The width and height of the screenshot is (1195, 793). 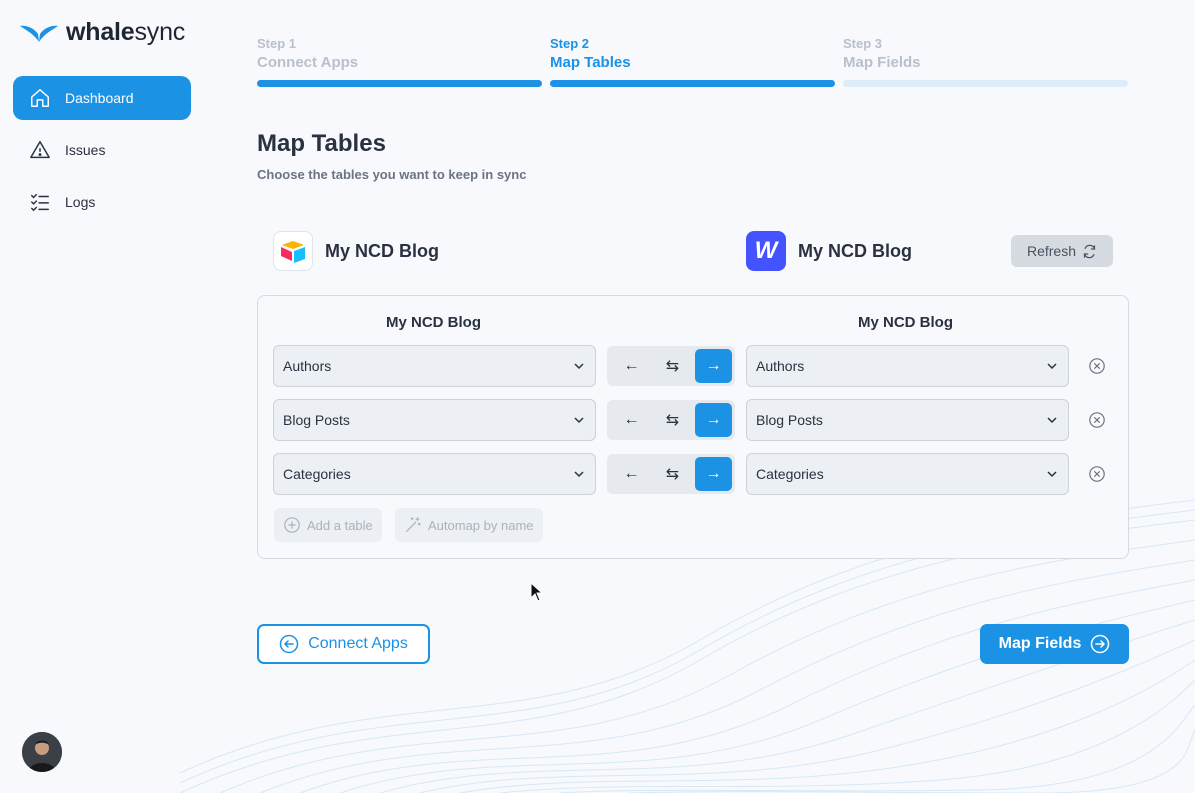 What do you see at coordinates (434, 366) in the screenshot?
I see `source-table-select: Authors` at bounding box center [434, 366].